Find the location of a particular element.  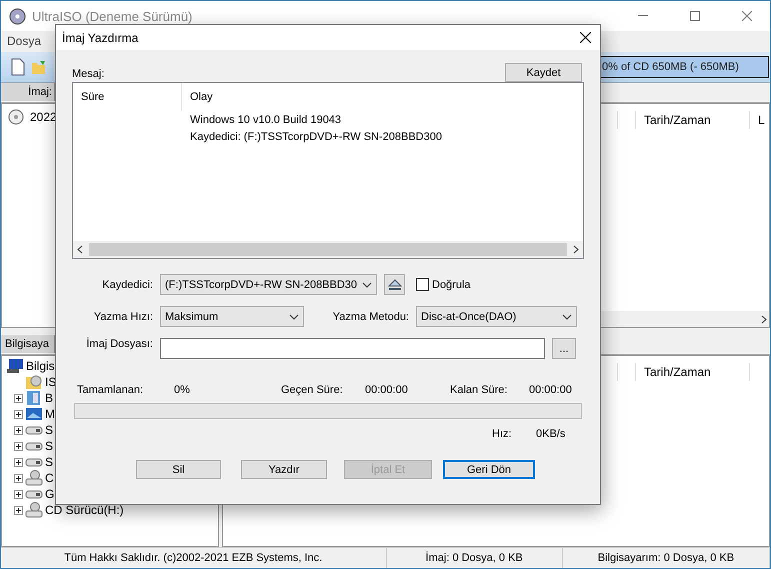

column-header: Olay is located at coordinates (382, 97).